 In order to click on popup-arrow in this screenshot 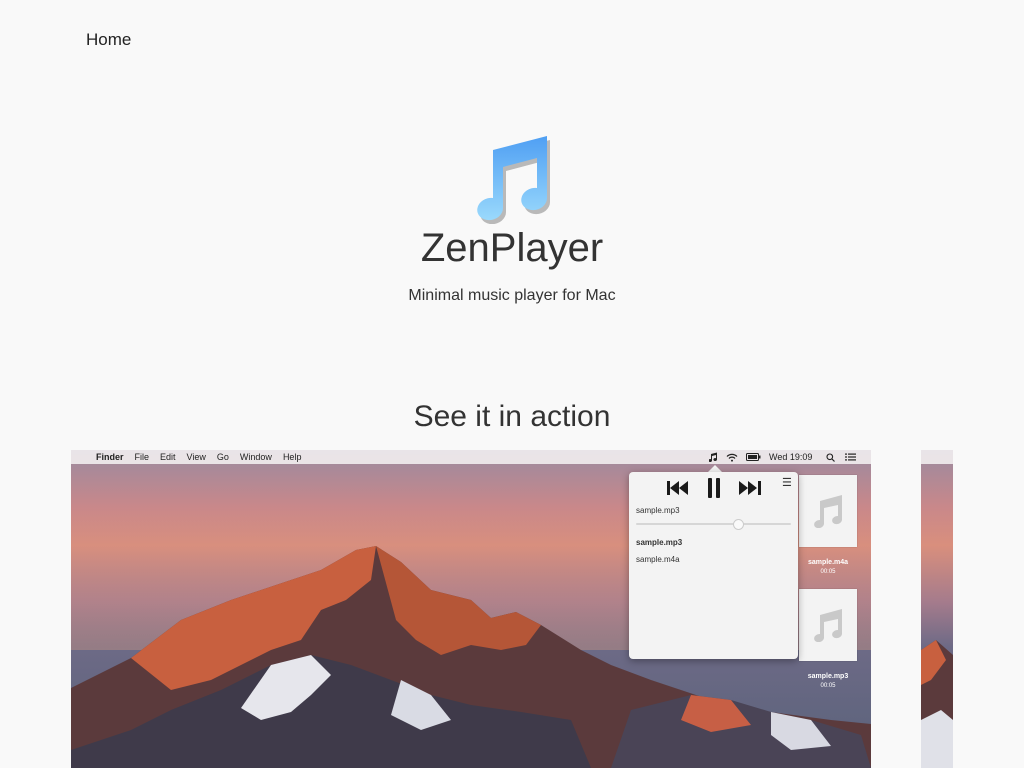, I will do `click(715, 468)`.